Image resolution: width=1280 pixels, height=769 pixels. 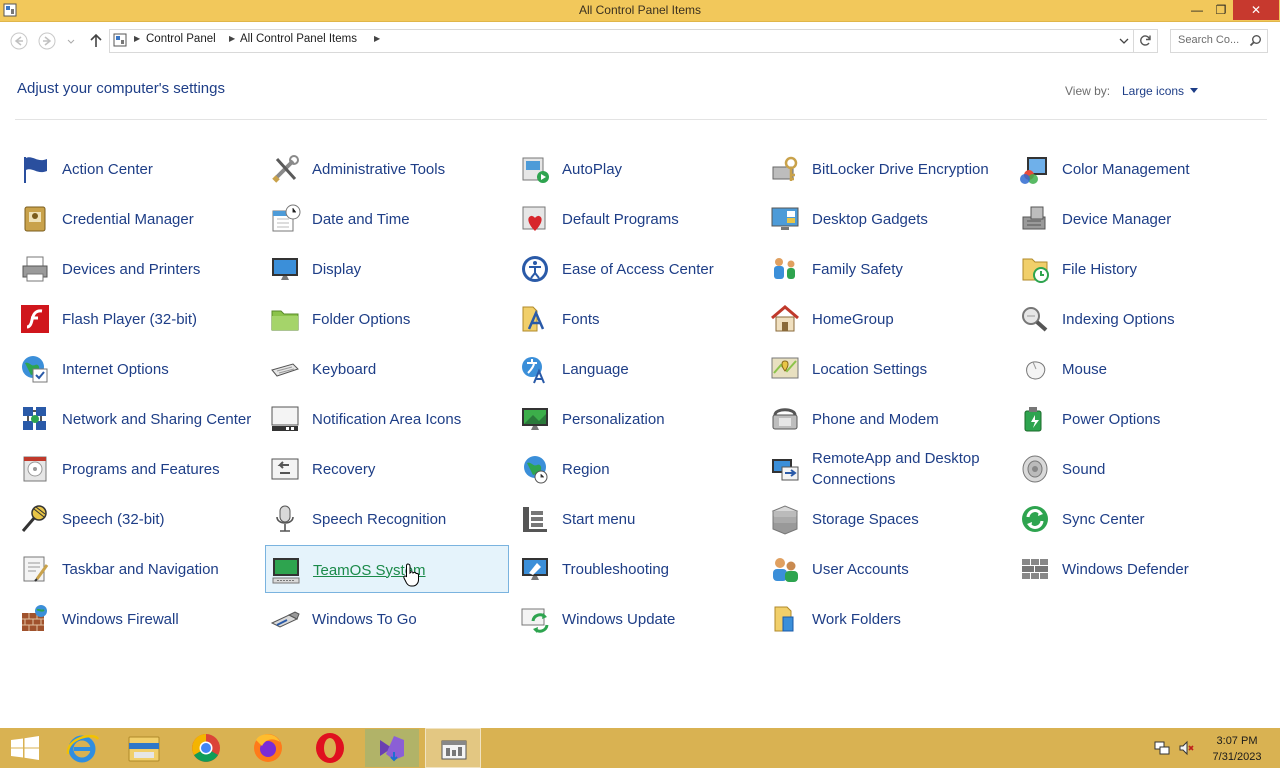 I want to click on control-panel-item: Sound, so click(x=1137, y=469).